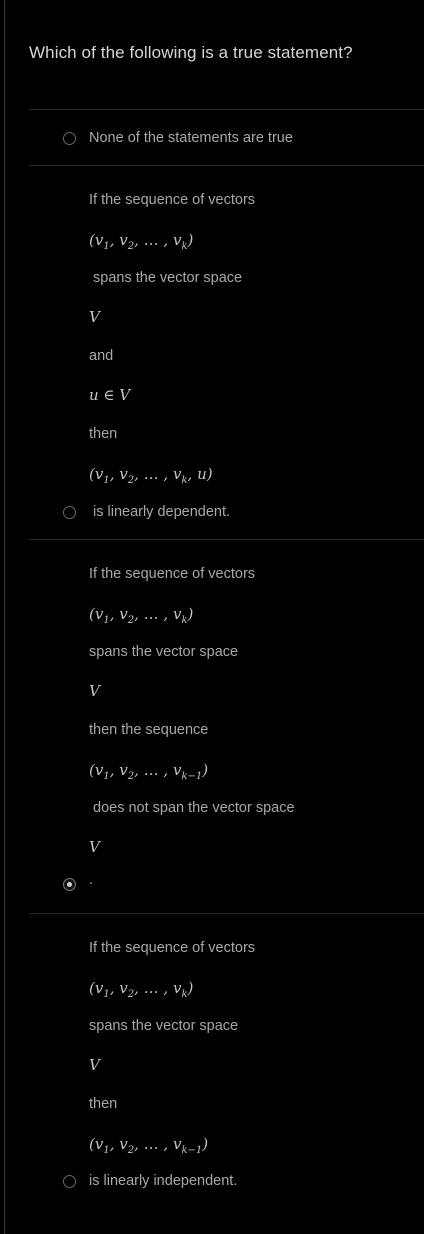 The image size is (424, 1234). Describe the element at coordinates (110, 395) in the screenshot. I see `option-2-math-membership: u ∈ V` at that location.